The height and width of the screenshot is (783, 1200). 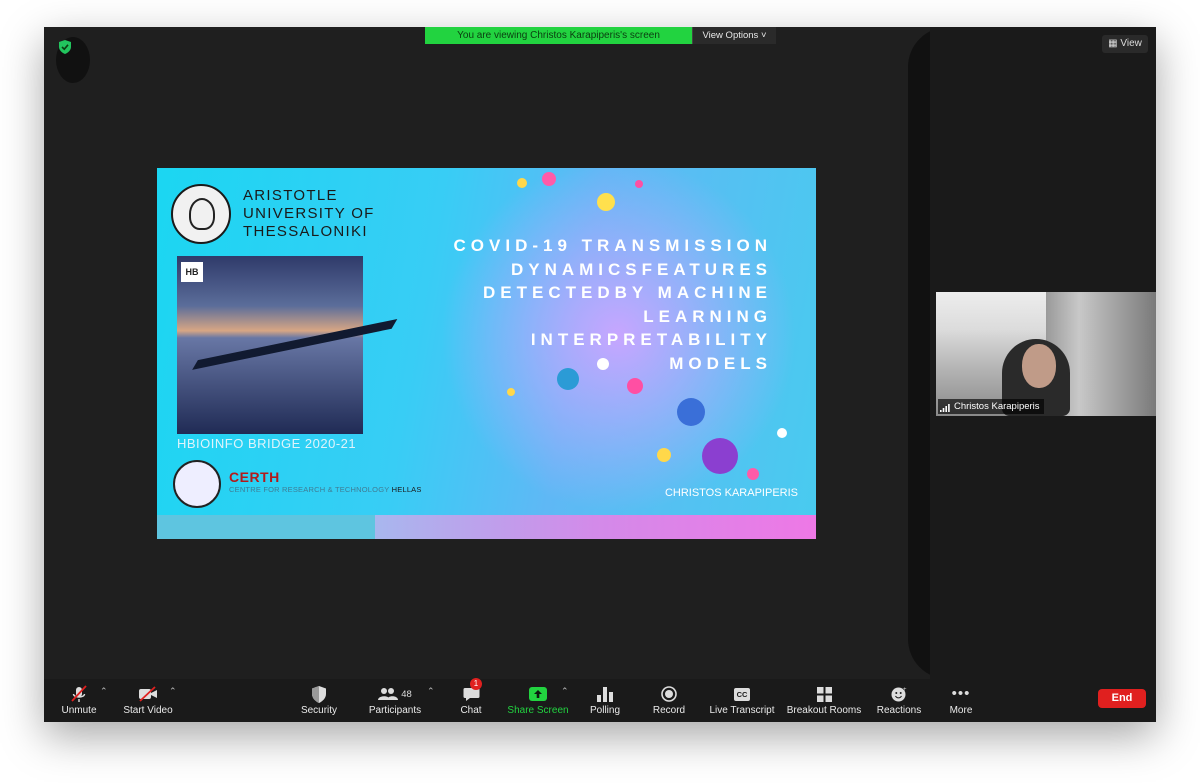 I want to click on muted-microphone-icon, so click(x=79, y=693).